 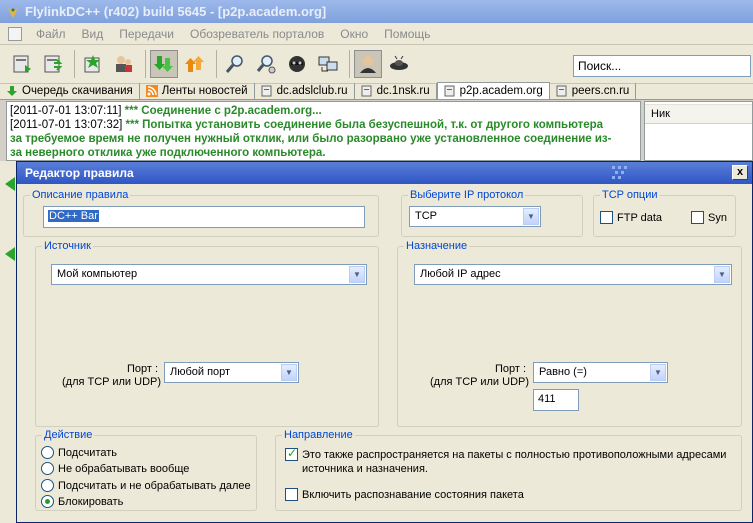 I want to click on upload-queue-button, so click(x=195, y=64).